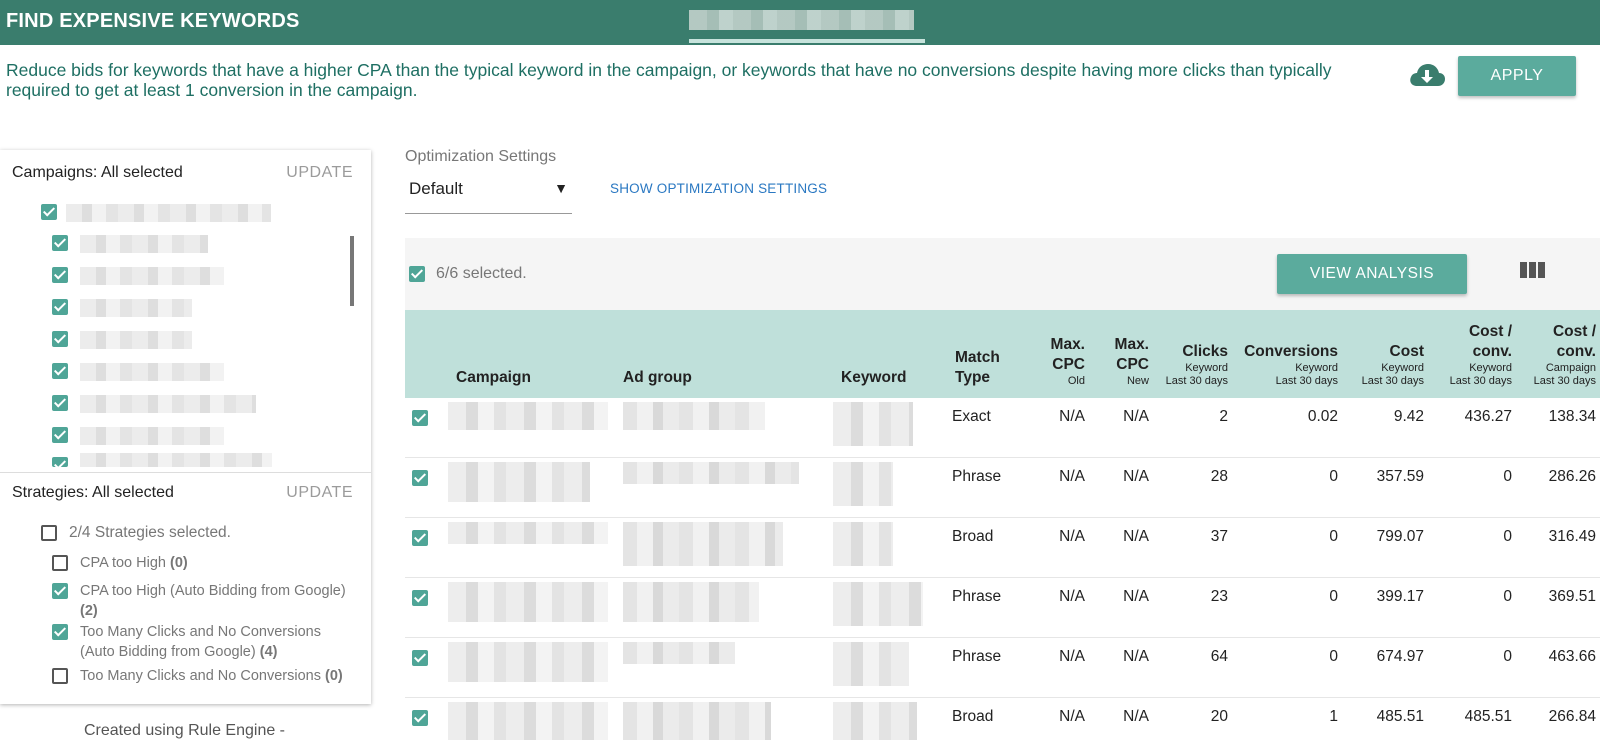 The image size is (1600, 744). What do you see at coordinates (49, 533) in the screenshot?
I see `strategies-select-all-checkbox` at bounding box center [49, 533].